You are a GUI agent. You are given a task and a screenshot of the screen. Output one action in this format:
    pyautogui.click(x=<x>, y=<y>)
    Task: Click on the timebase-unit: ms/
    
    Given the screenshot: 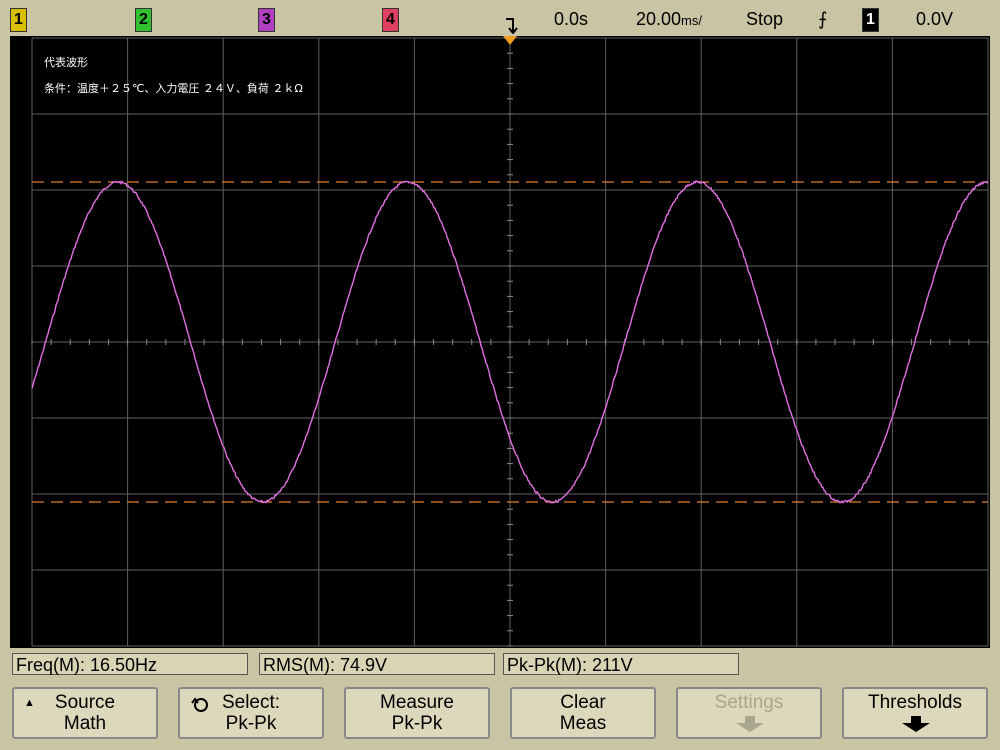 What is the action you would take?
    pyautogui.click(x=691, y=20)
    